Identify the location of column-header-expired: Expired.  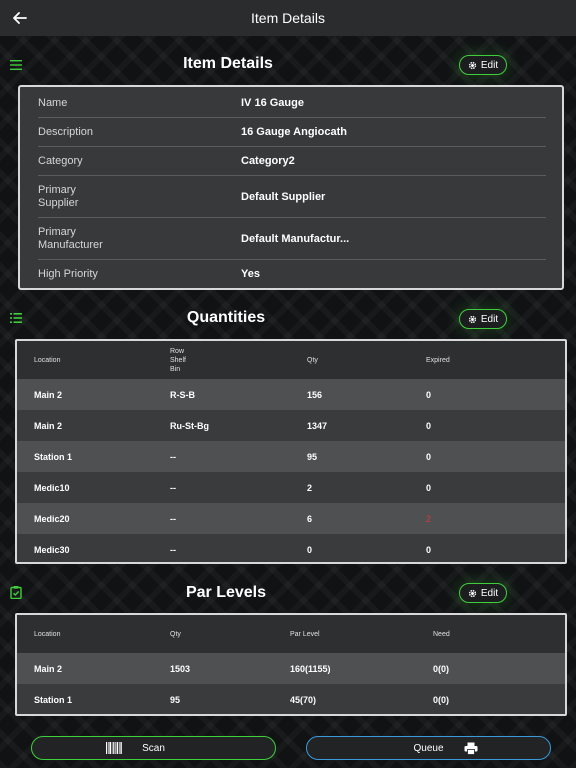
(438, 360).